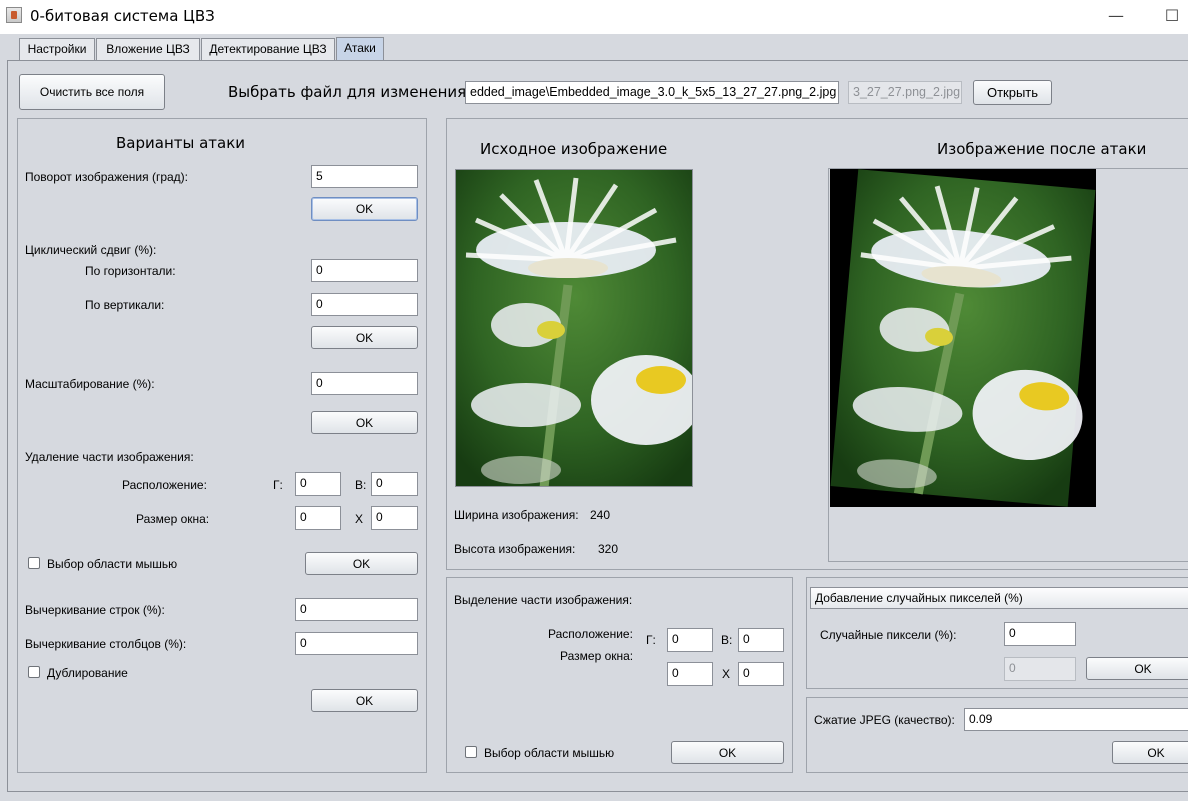 Image resolution: width=1188 pixels, height=801 pixels. What do you see at coordinates (651, 640) in the screenshot?
I see `selection-g-label: Г:` at bounding box center [651, 640].